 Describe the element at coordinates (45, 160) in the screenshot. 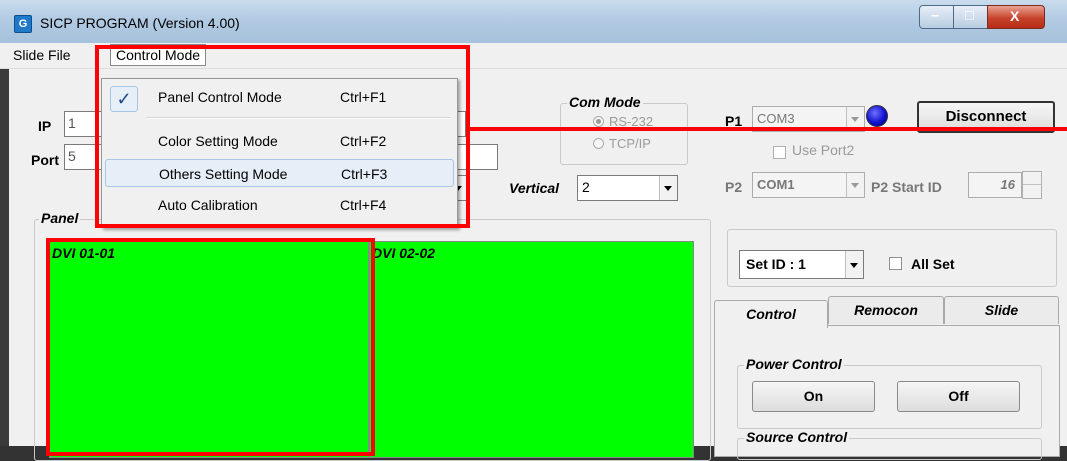

I see `port-label: Port` at that location.